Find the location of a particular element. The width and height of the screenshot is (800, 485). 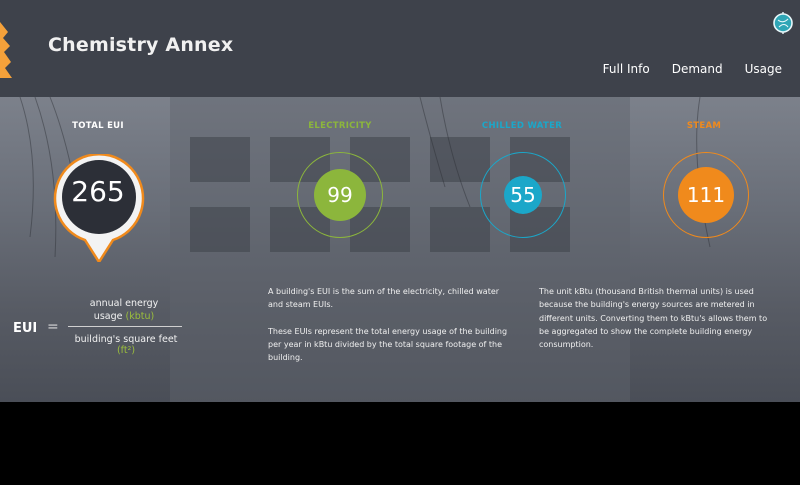

numerator-unit: (kbtu) is located at coordinates (140, 316).